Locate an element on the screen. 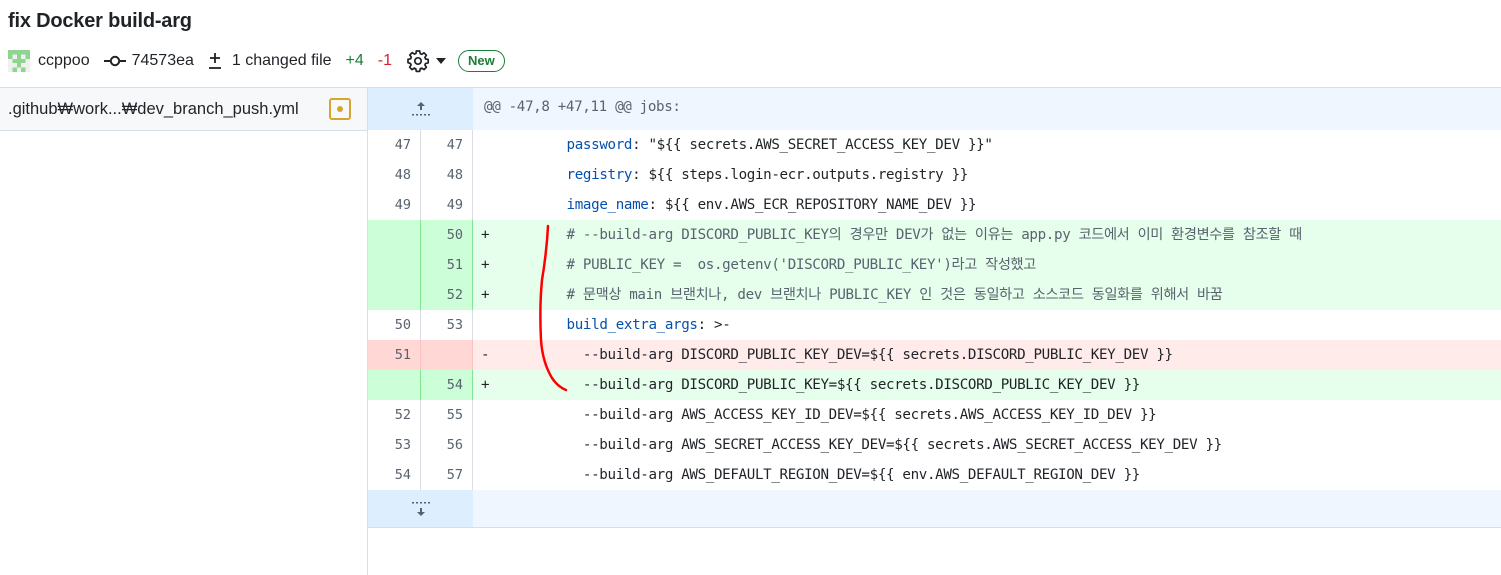 Image resolution: width=1501 pixels, height=575 pixels. commit-sha: 74573ea is located at coordinates (148, 61).